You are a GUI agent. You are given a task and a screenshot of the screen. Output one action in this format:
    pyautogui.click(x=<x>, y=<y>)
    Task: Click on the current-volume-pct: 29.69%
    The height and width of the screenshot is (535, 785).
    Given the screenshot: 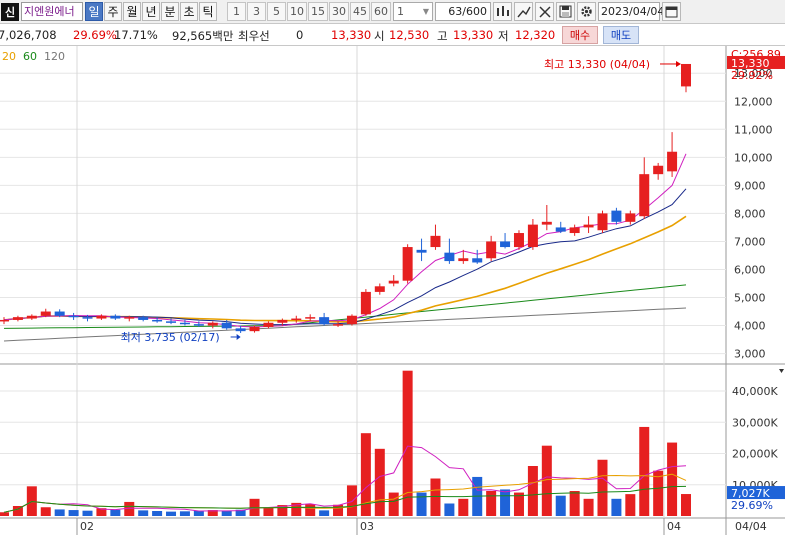 What is the action you would take?
    pyautogui.click(x=752, y=505)
    